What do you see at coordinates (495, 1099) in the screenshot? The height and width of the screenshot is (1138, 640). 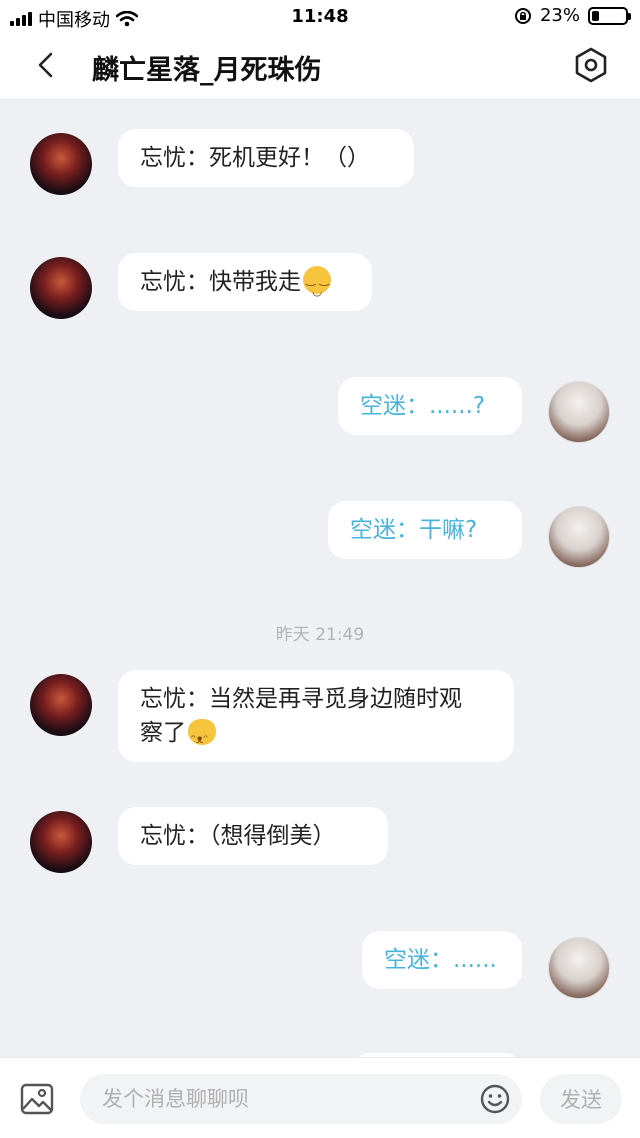 I see `emoji-icon` at bounding box center [495, 1099].